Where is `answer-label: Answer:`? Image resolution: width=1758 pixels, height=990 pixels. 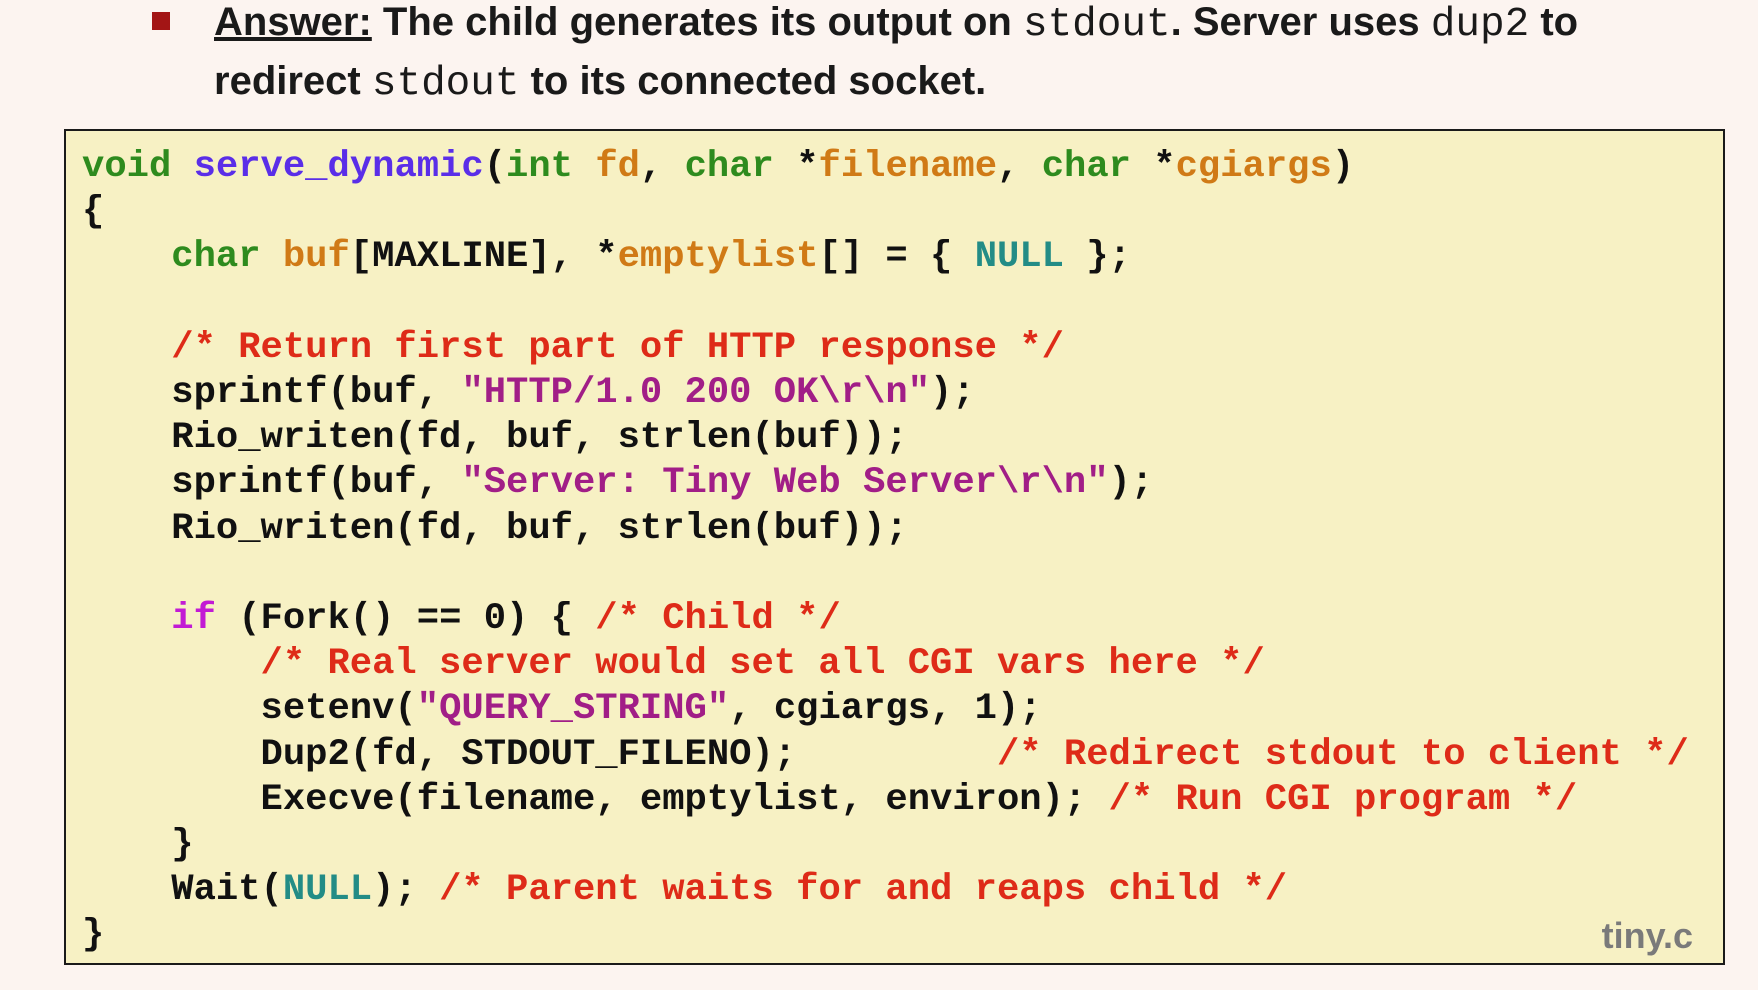 answer-label: Answer: is located at coordinates (293, 22).